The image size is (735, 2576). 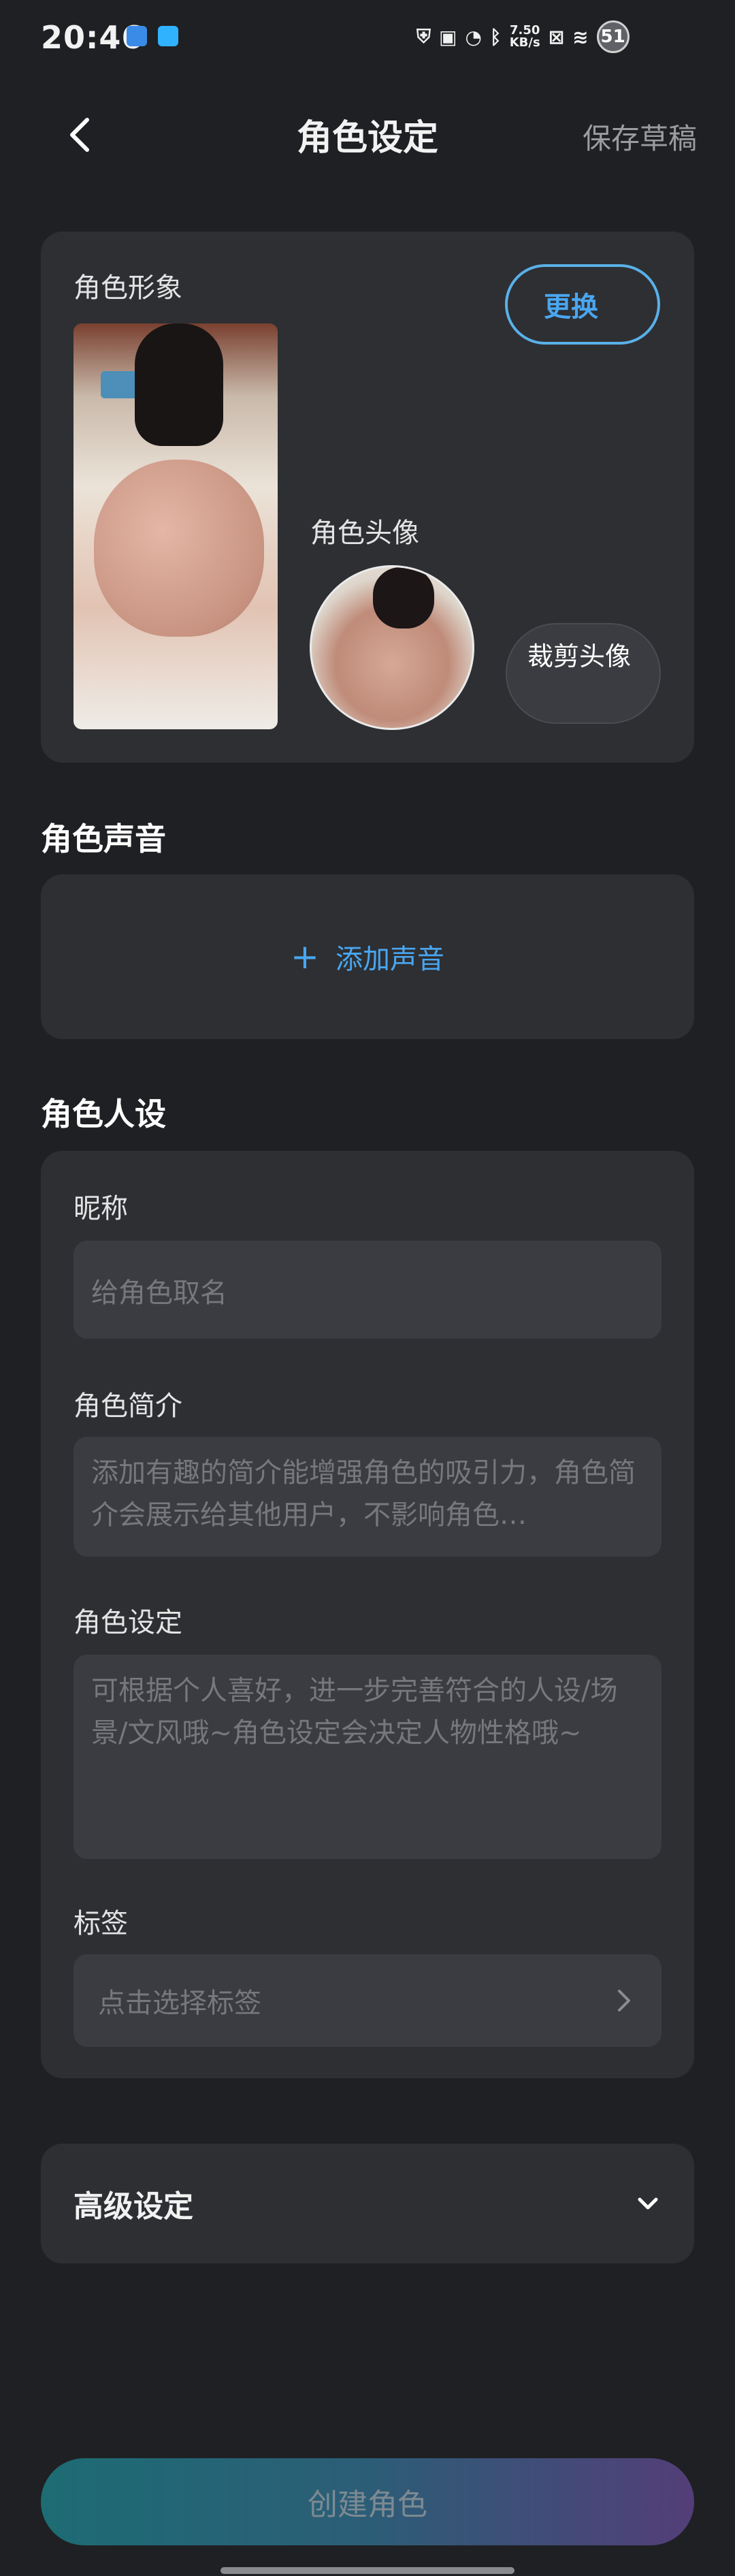 What do you see at coordinates (176, 526) in the screenshot?
I see `character-image` at bounding box center [176, 526].